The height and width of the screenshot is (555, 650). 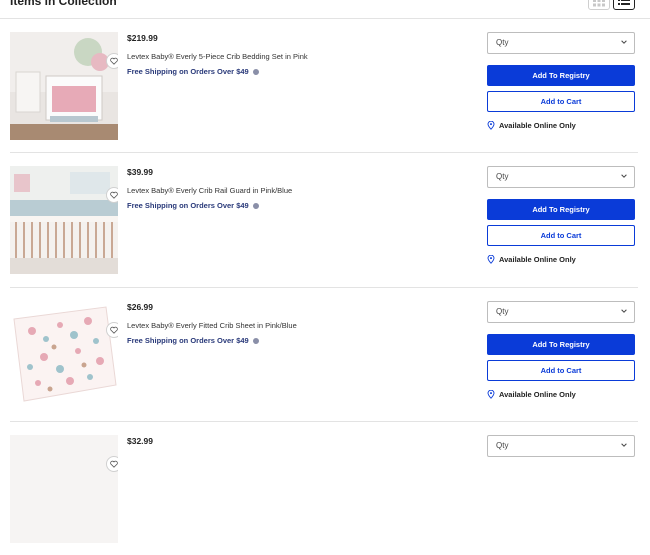 What do you see at coordinates (64, 355) in the screenshot?
I see `product-image-fitted-crib-sheet` at bounding box center [64, 355].